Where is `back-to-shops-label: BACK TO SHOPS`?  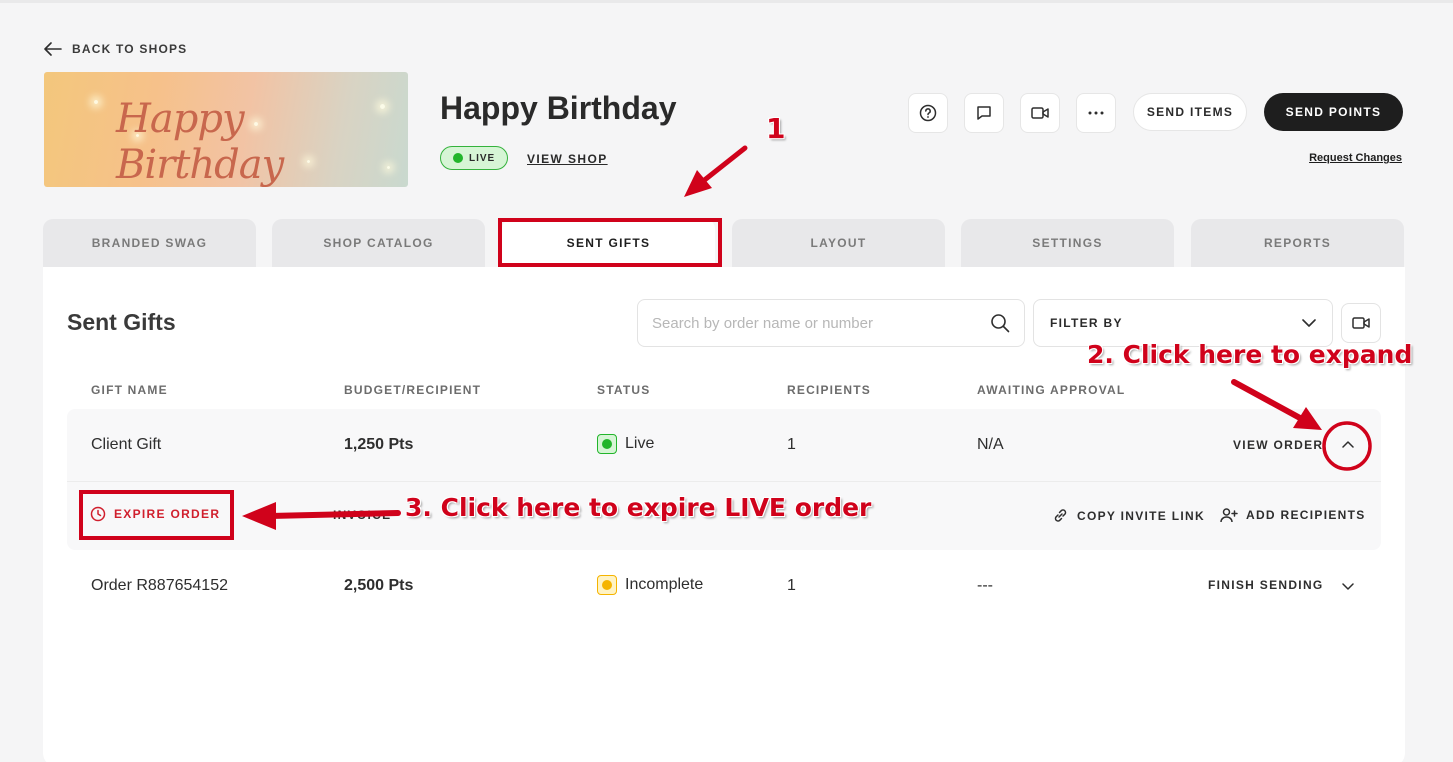 back-to-shops-label: BACK TO SHOPS is located at coordinates (130, 49).